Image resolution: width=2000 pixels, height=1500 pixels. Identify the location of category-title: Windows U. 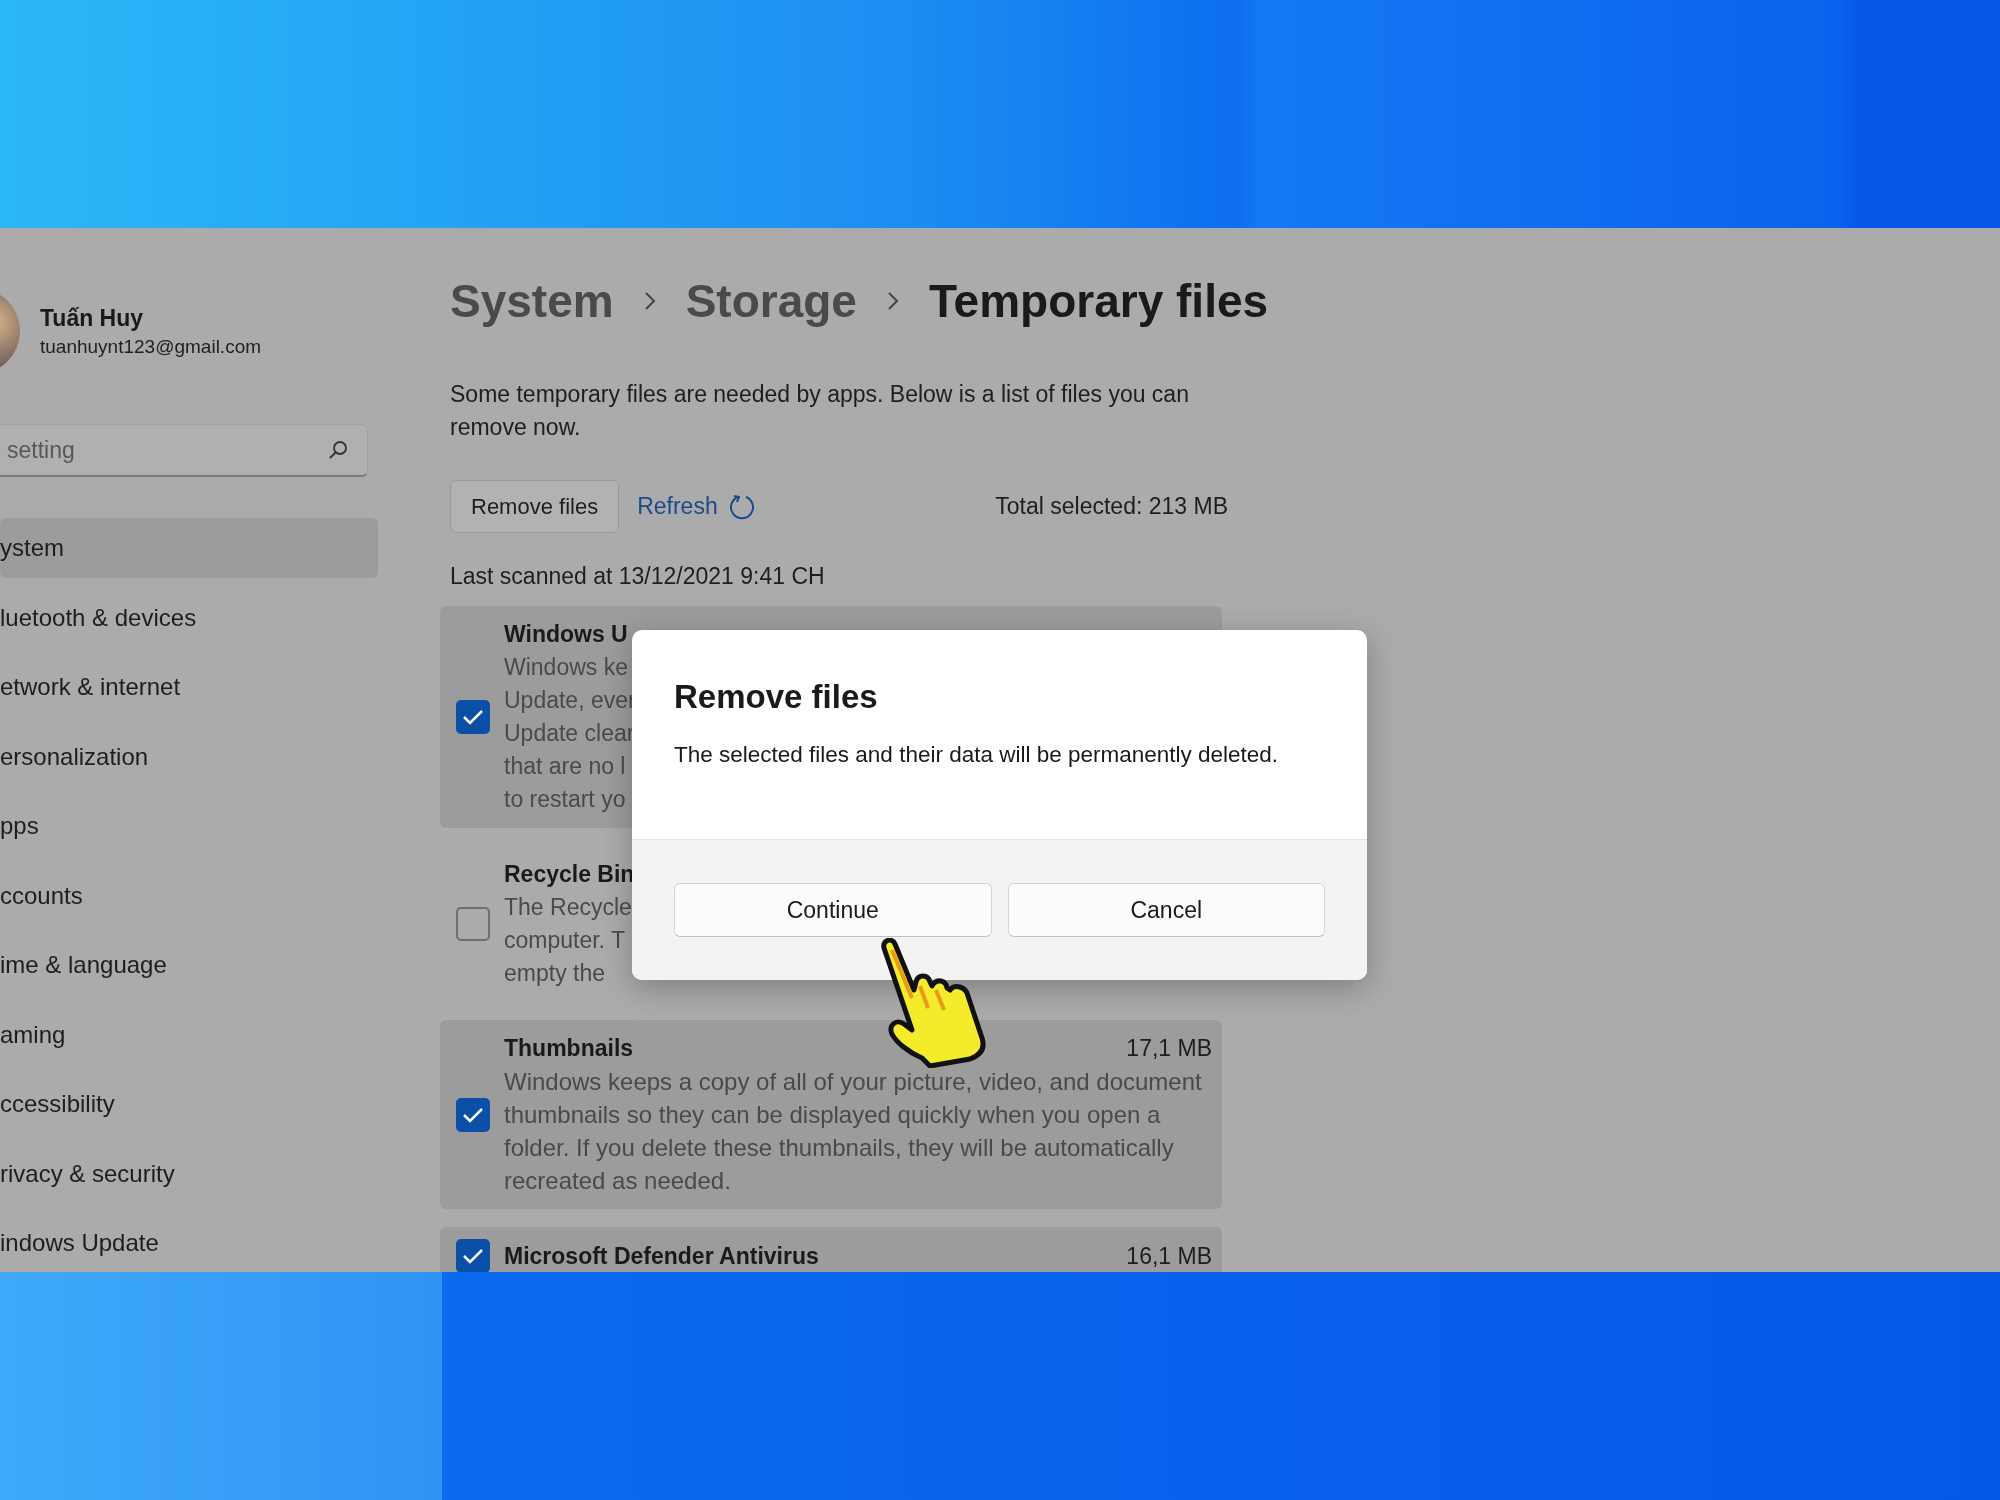
(566, 634).